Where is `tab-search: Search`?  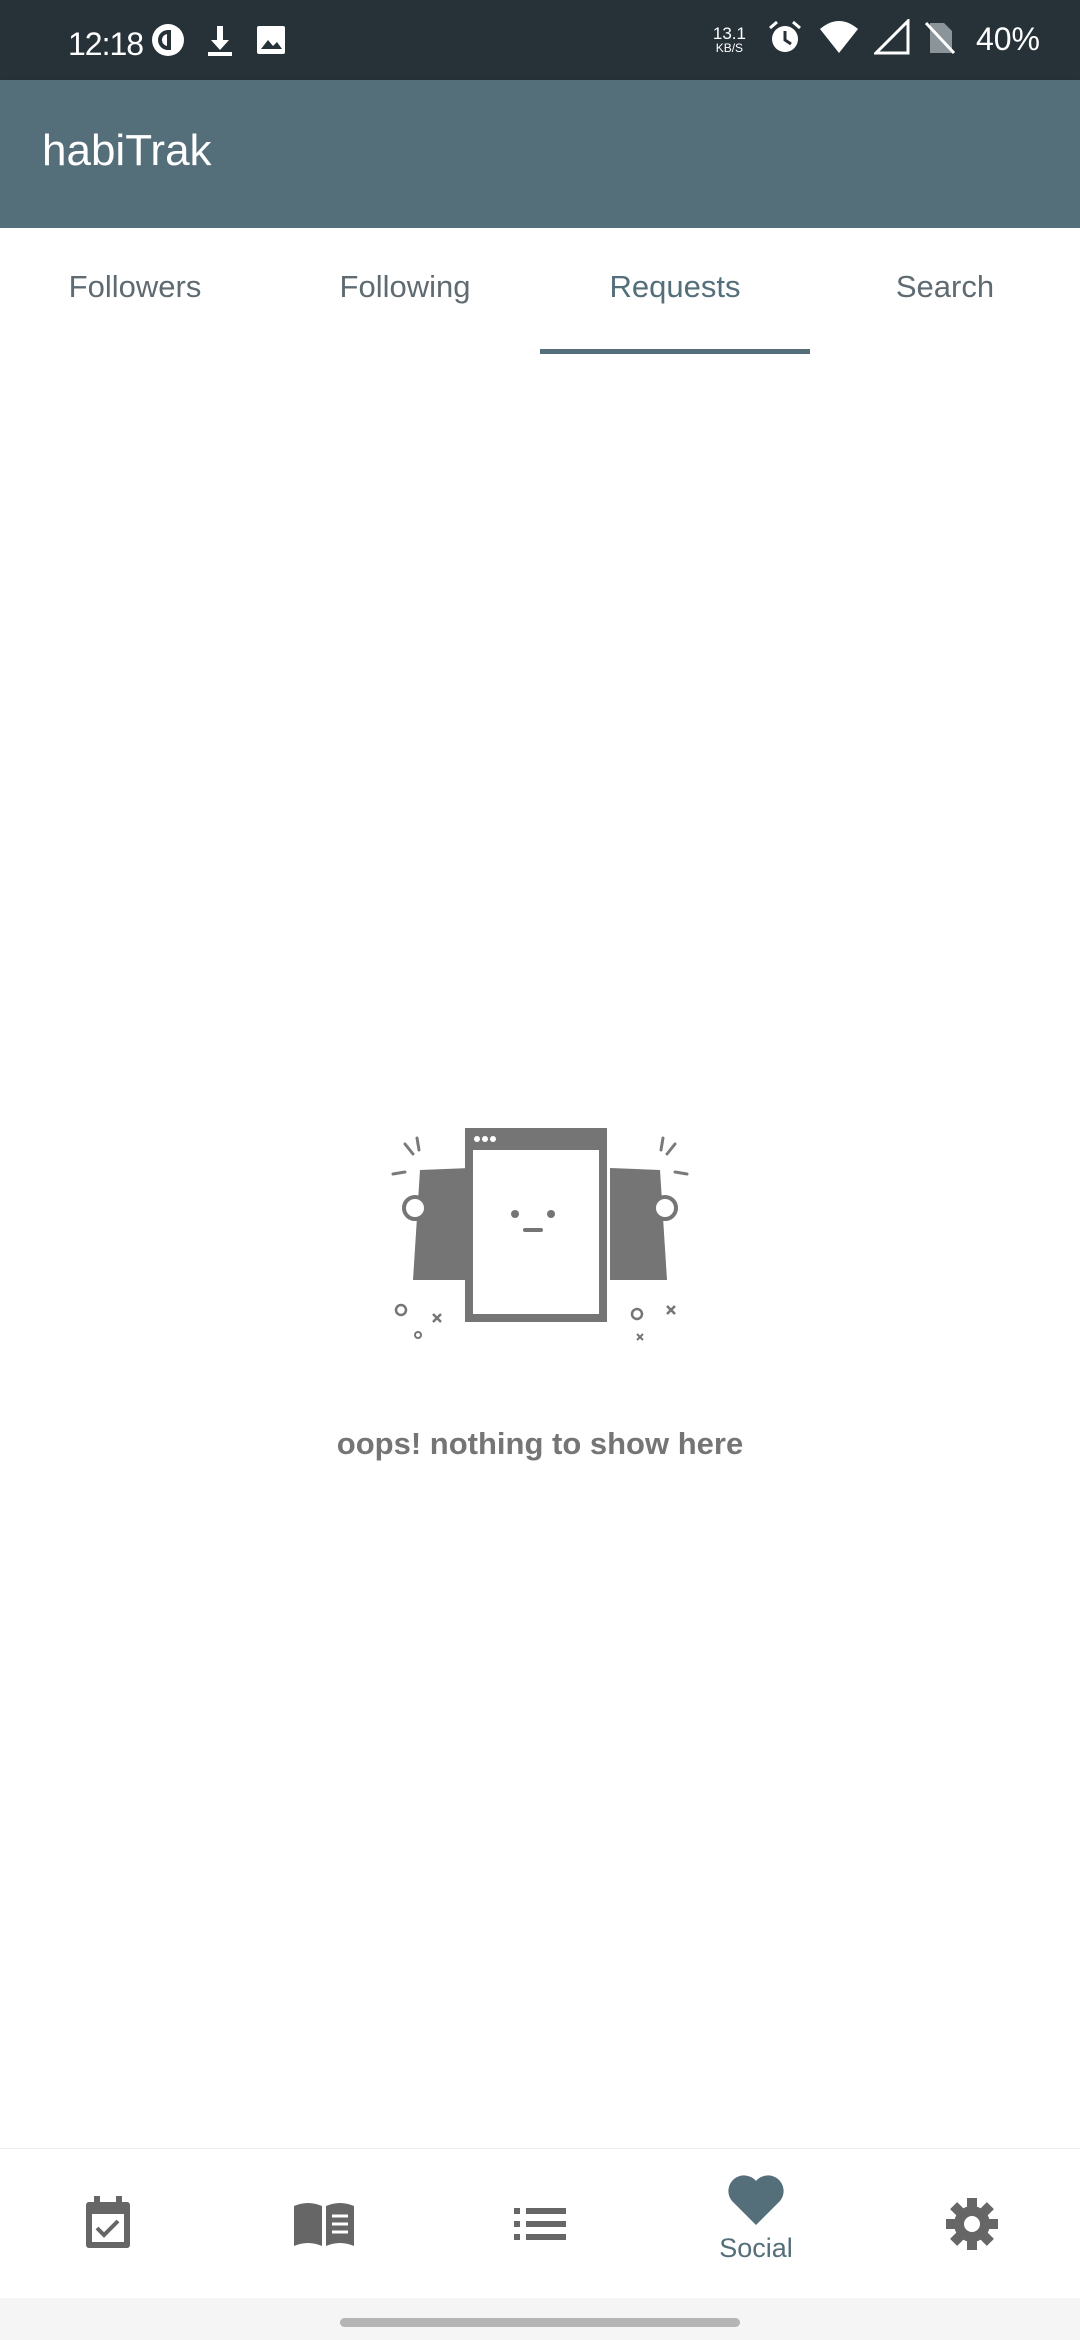
tab-search: Search is located at coordinates (945, 291).